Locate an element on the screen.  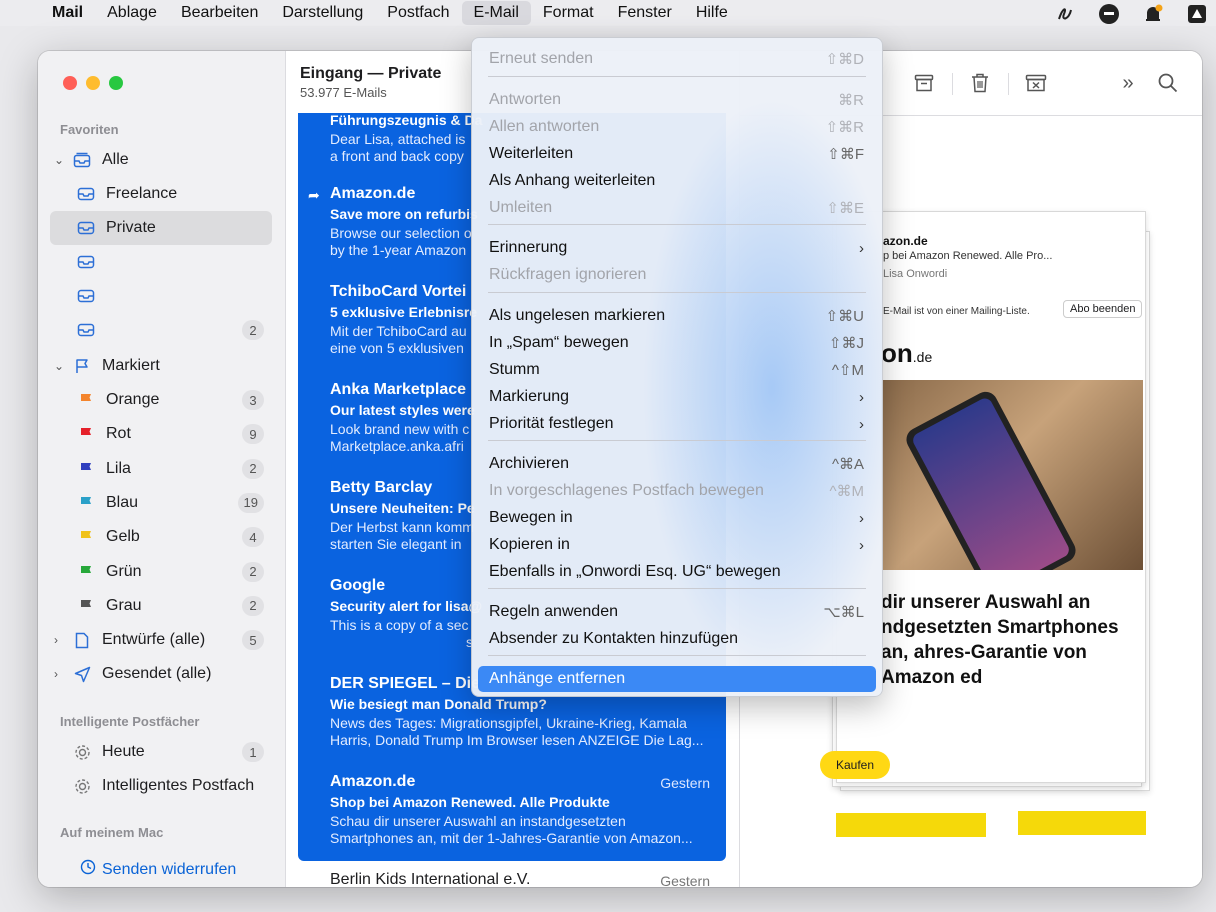
preview-logo: on.de is located at coordinates (907, 353).